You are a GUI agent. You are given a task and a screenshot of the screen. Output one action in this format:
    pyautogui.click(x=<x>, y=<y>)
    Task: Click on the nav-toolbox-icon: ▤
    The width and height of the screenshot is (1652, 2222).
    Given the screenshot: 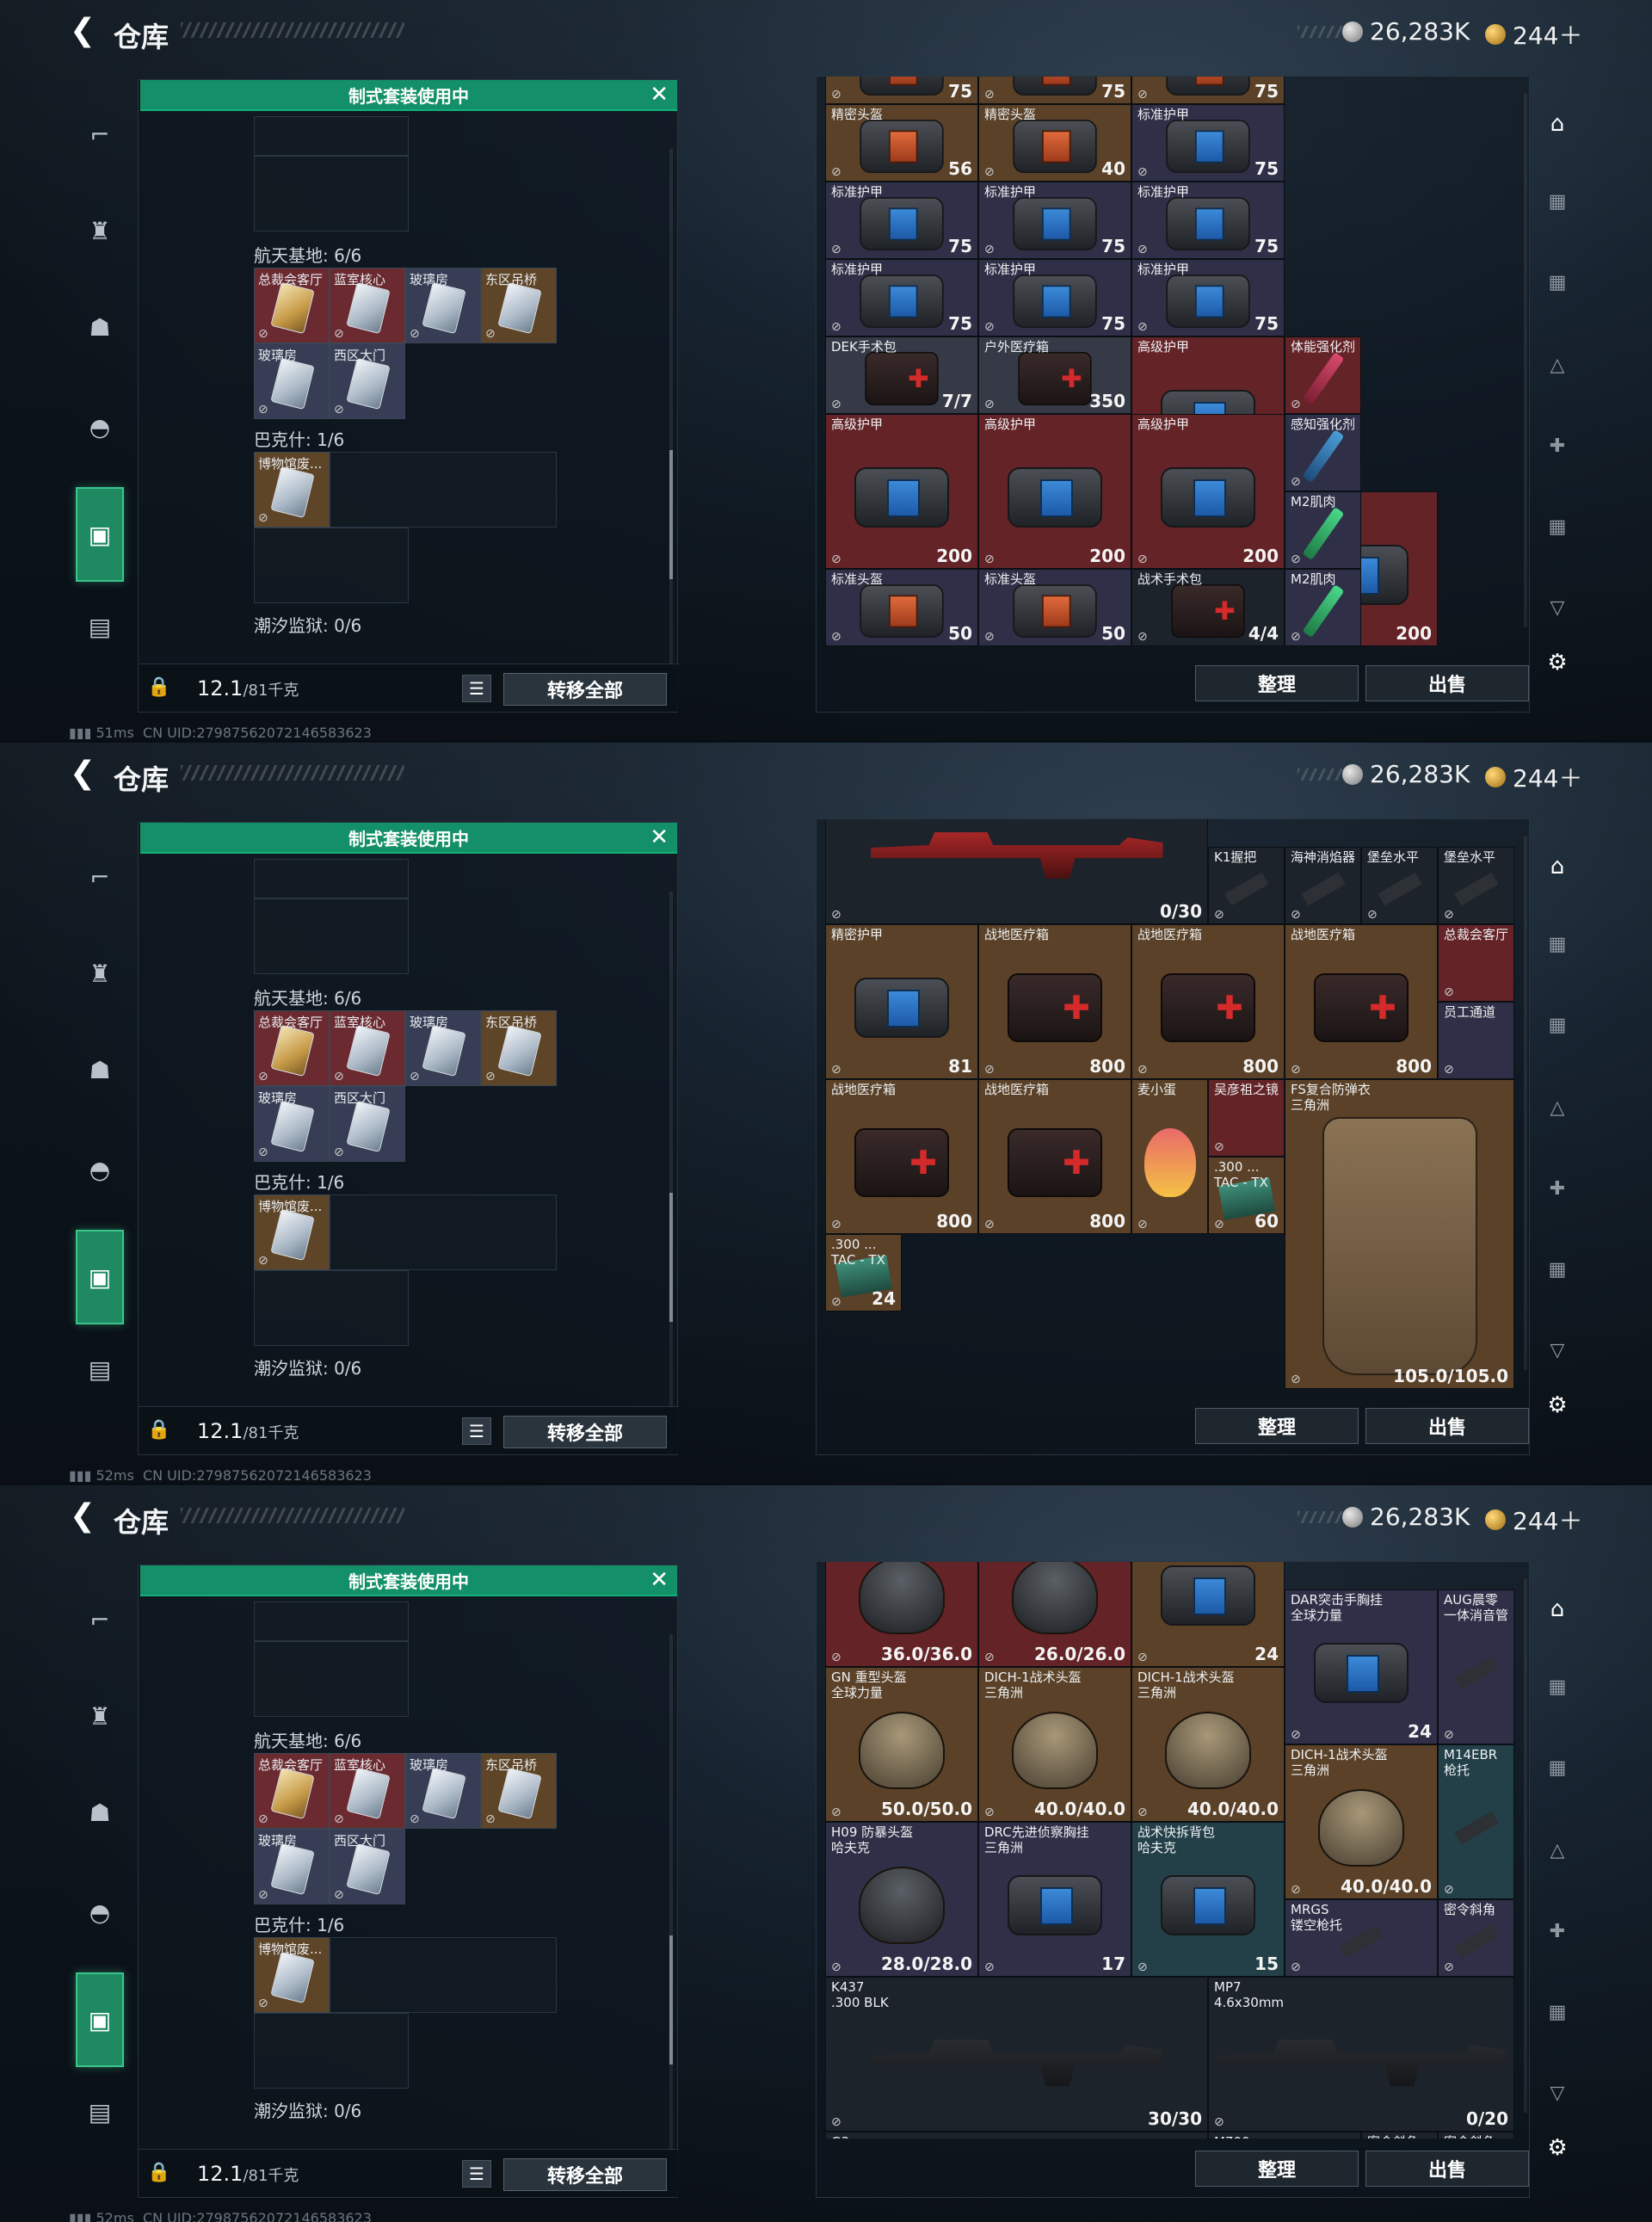 What is the action you would take?
    pyautogui.click(x=100, y=1369)
    